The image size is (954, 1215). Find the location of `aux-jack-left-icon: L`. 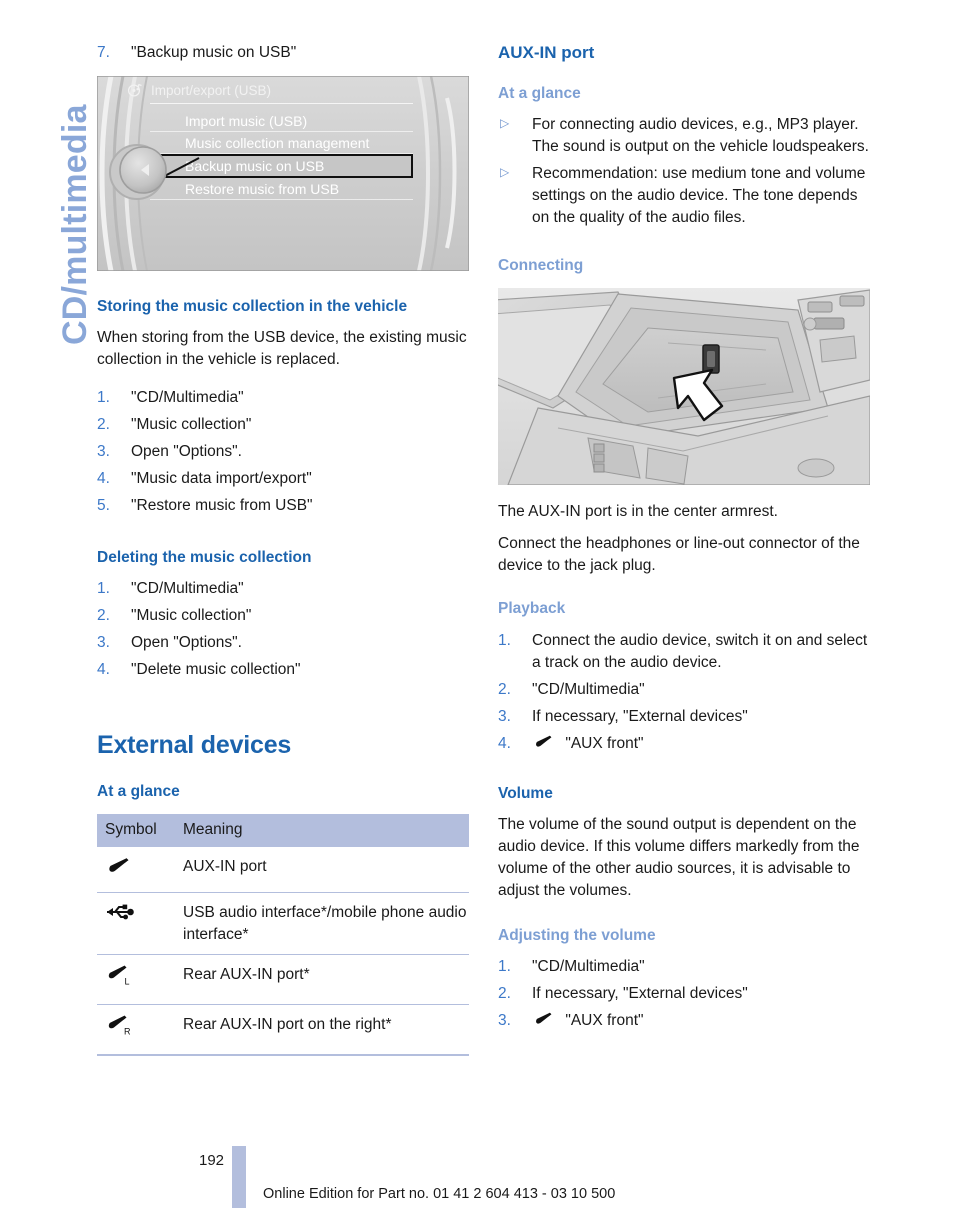

aux-jack-left-icon: L is located at coordinates (119, 976).